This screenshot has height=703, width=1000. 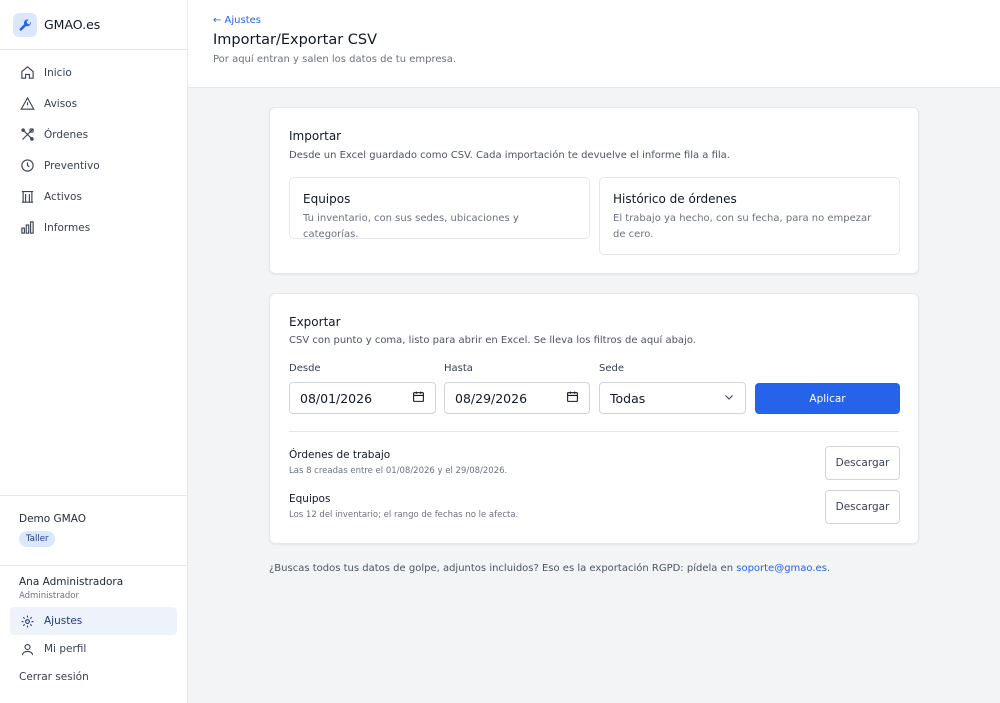 What do you see at coordinates (27, 135) in the screenshot?
I see `tools-icon` at bounding box center [27, 135].